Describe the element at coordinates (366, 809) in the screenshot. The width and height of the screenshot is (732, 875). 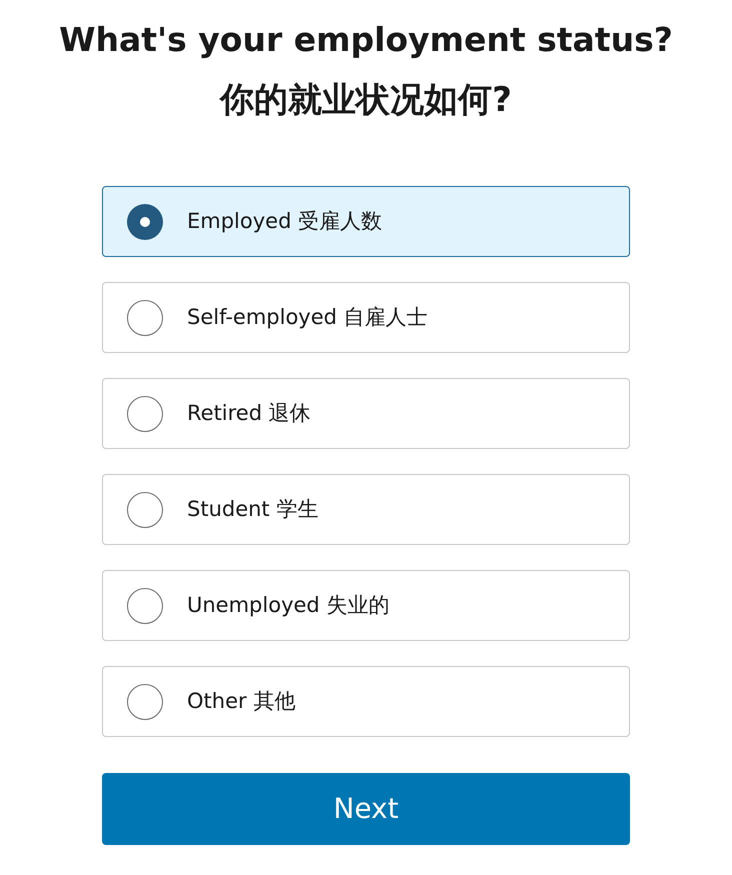
I see `next-button: Next` at that location.